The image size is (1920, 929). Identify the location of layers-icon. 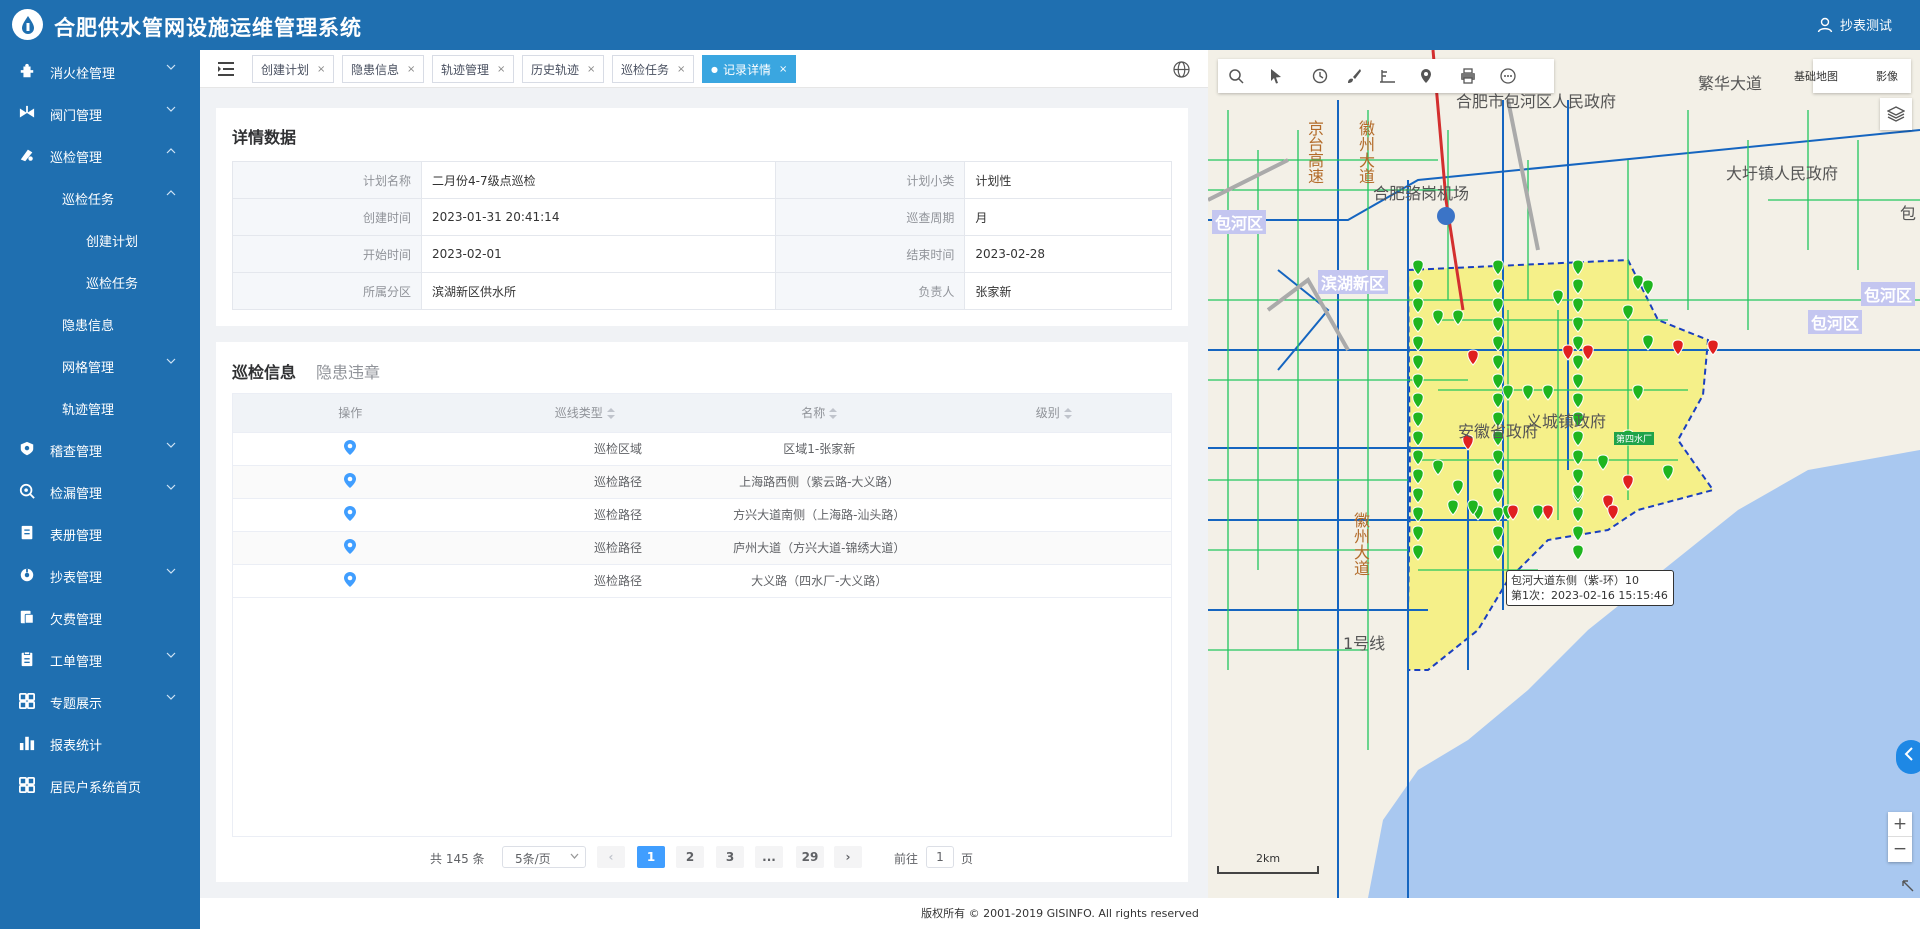
(1896, 114).